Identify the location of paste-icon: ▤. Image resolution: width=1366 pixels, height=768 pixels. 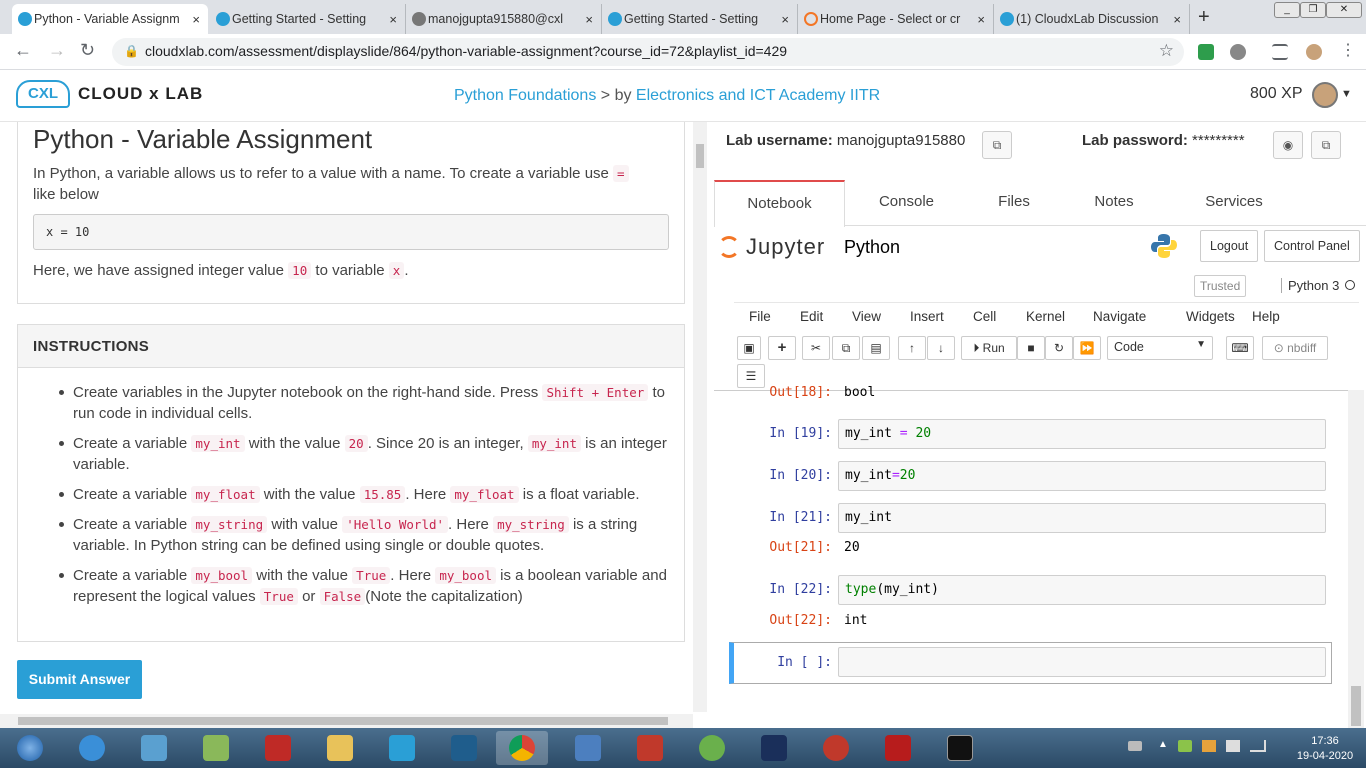
(876, 348).